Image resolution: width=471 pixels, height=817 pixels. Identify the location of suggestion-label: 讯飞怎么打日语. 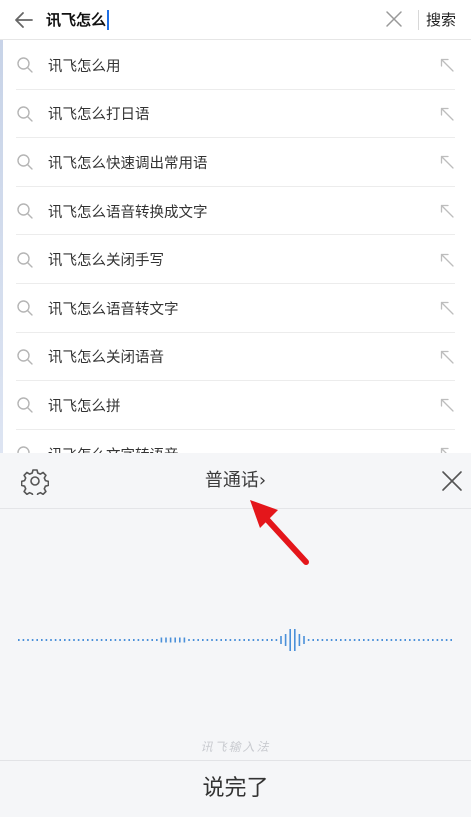
(99, 115).